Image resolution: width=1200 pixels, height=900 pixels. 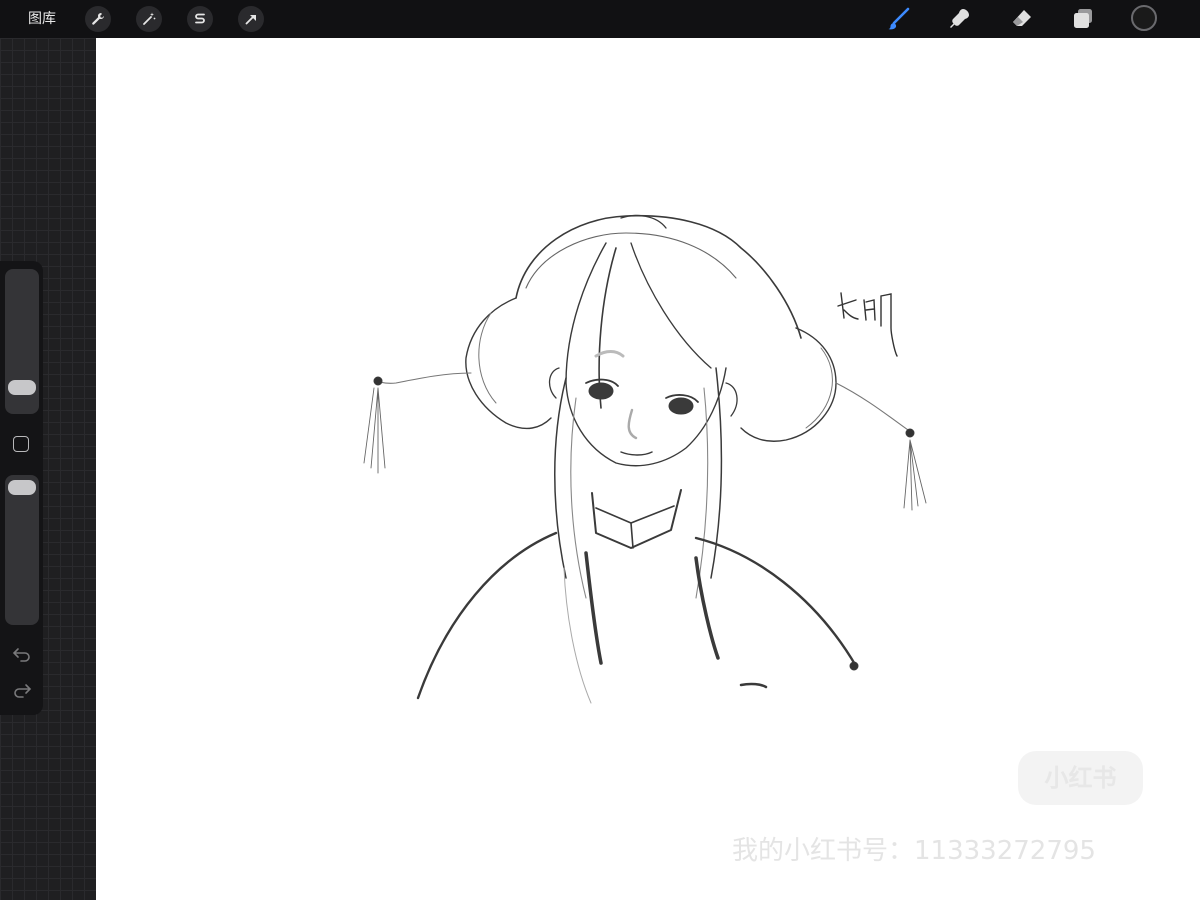 I want to click on layers-icon, so click(x=1083, y=18).